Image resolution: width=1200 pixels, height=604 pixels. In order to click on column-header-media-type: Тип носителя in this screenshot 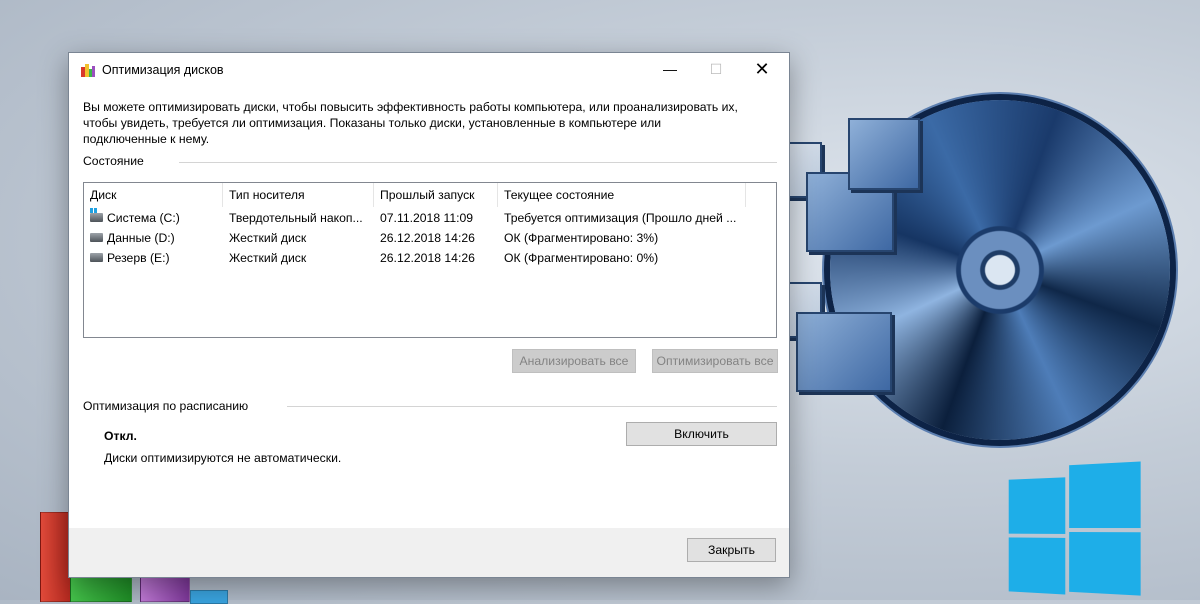, I will do `click(298, 195)`.